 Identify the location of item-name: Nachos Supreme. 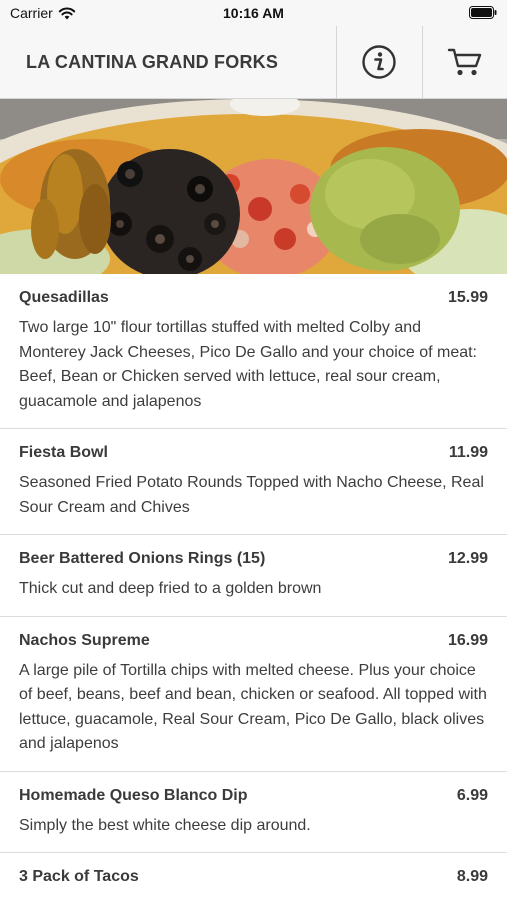
(84, 640).